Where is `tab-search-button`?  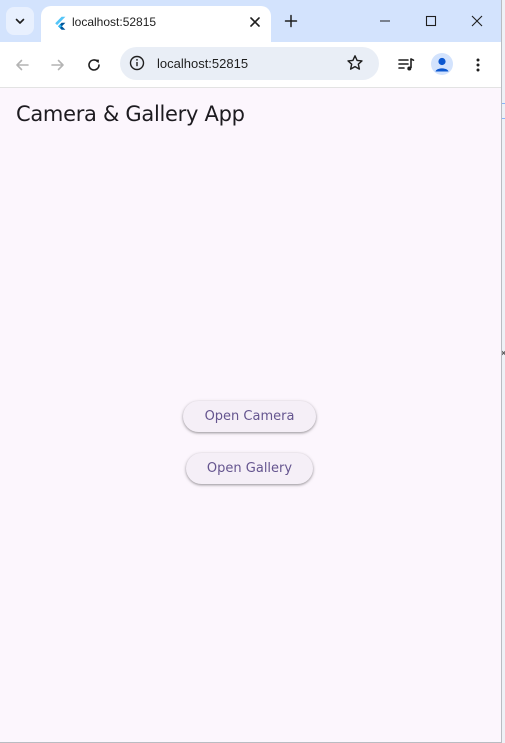 tab-search-button is located at coordinates (20, 21).